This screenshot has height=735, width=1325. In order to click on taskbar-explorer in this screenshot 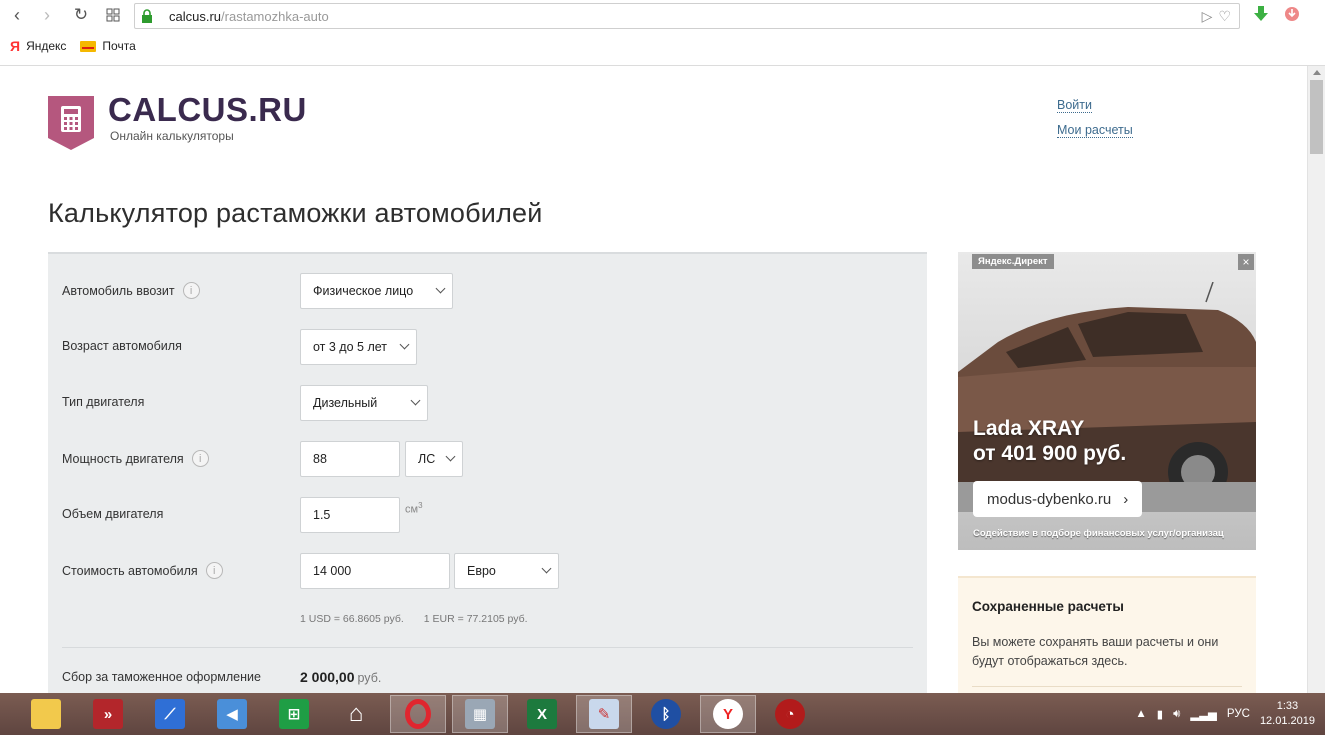, I will do `click(46, 714)`.